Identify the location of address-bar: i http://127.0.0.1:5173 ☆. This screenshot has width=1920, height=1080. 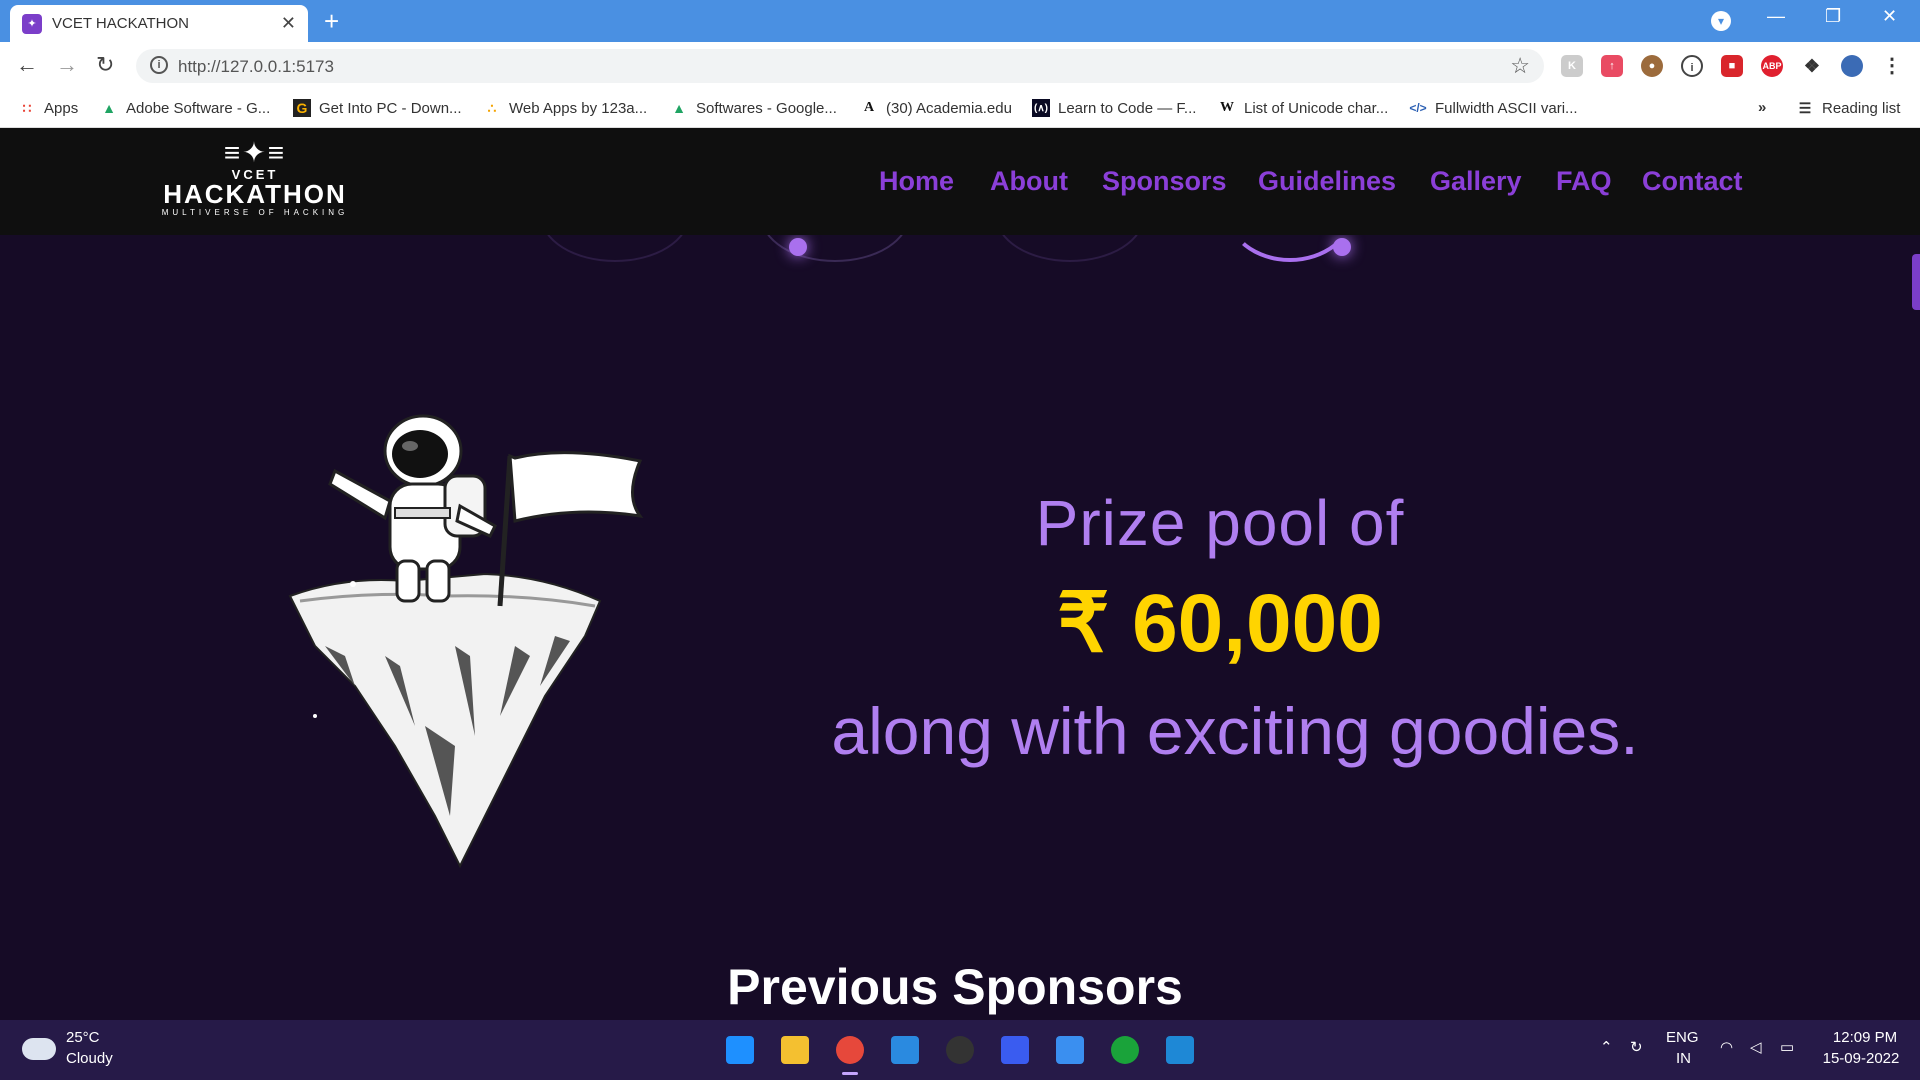
(840, 66).